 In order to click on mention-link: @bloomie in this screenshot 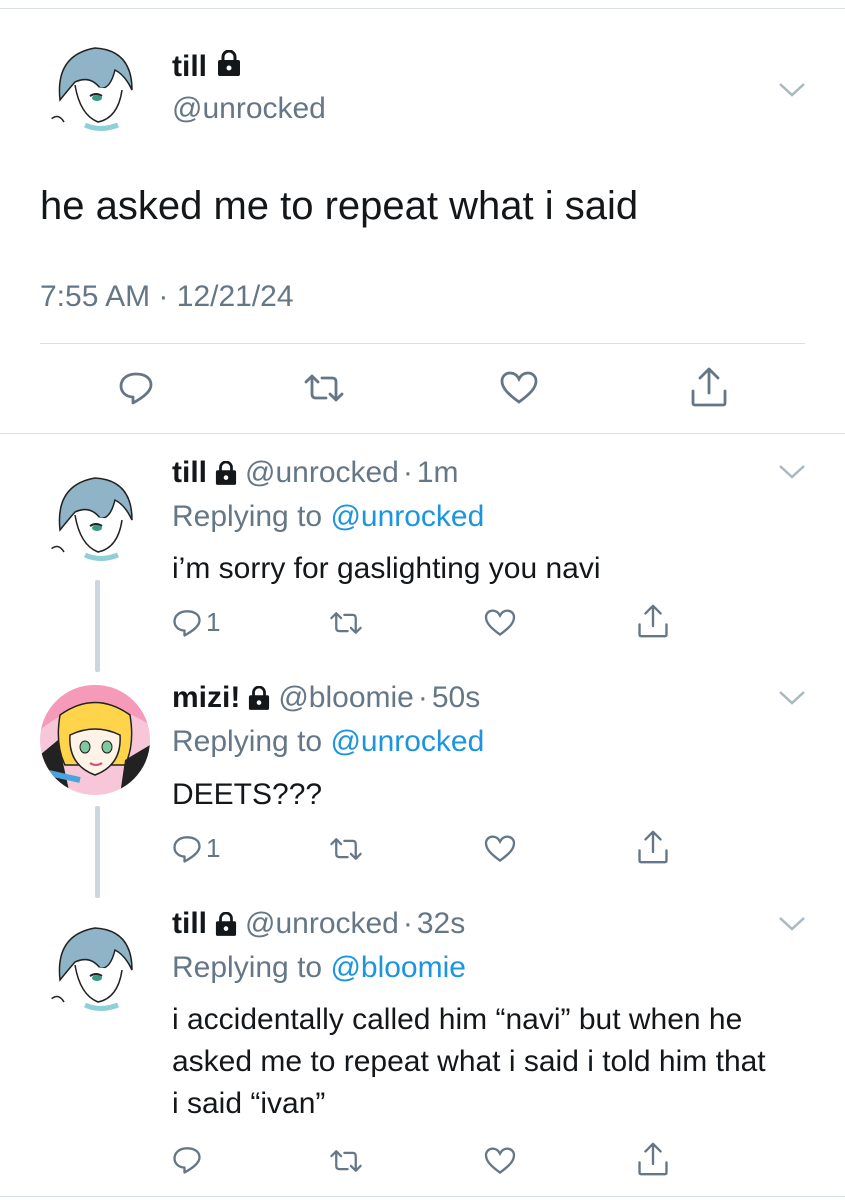, I will do `click(398, 967)`.